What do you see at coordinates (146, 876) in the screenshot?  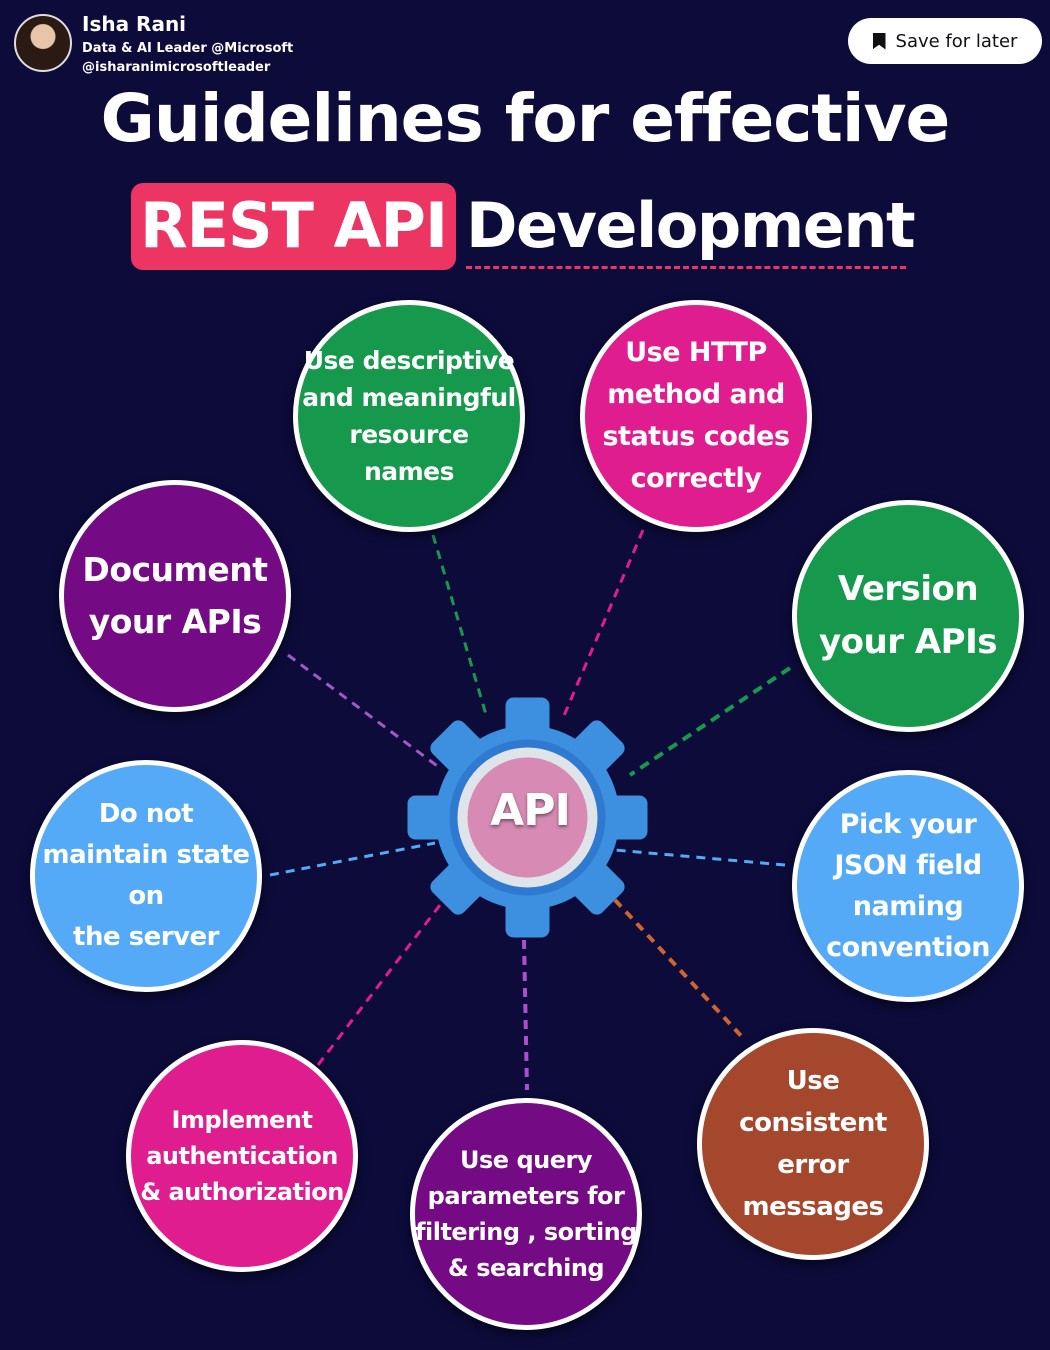 I see `guideline-stateless: Do not maintain state on the server` at bounding box center [146, 876].